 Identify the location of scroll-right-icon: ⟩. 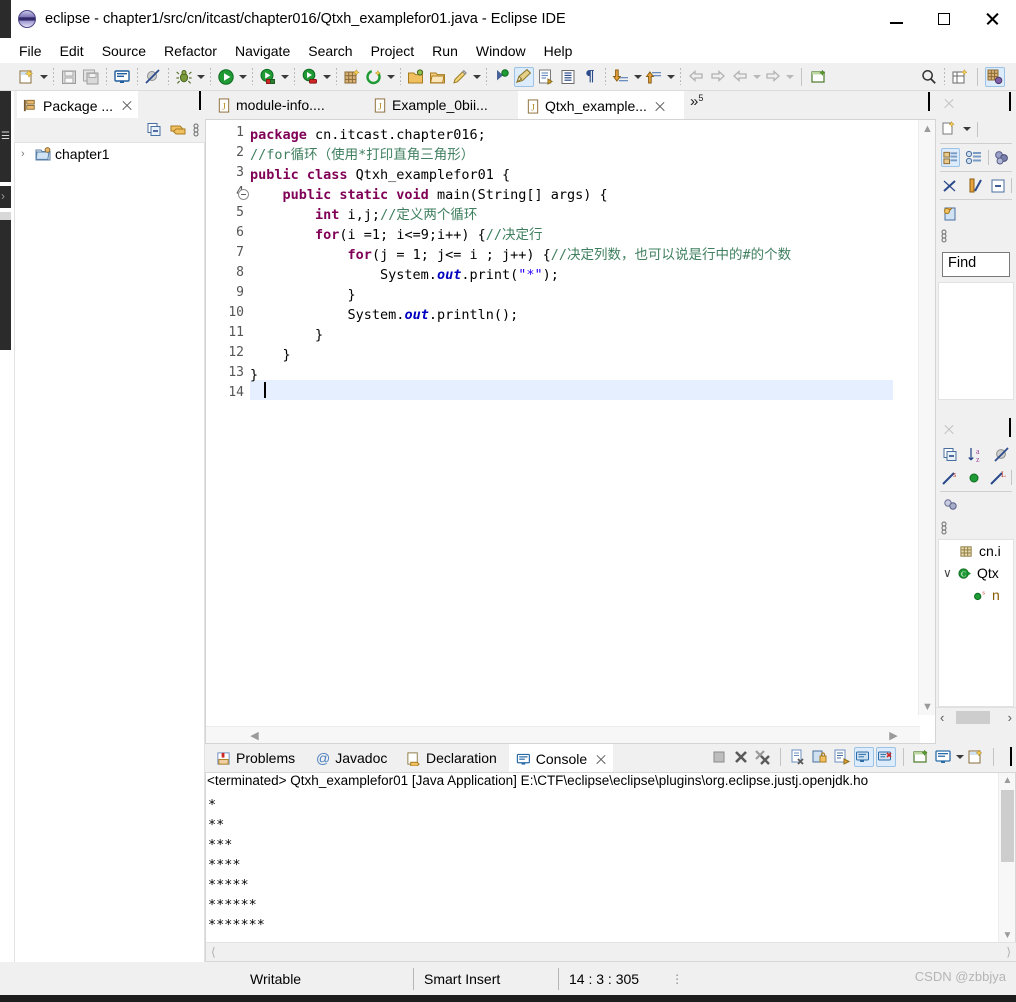
(1008, 952).